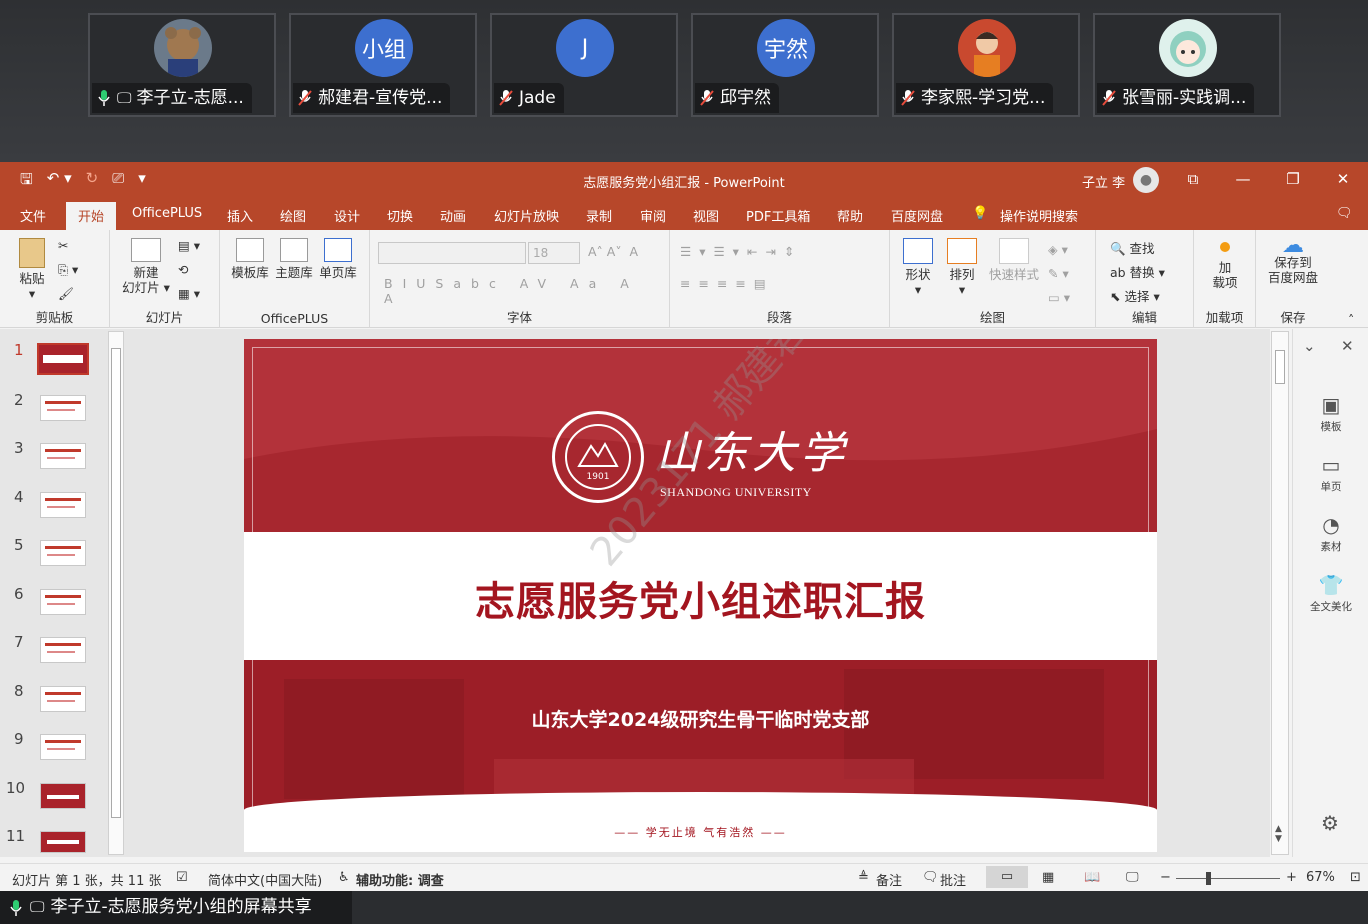 This screenshot has height=924, width=1368. I want to click on tab-record: 录制, so click(599, 215).